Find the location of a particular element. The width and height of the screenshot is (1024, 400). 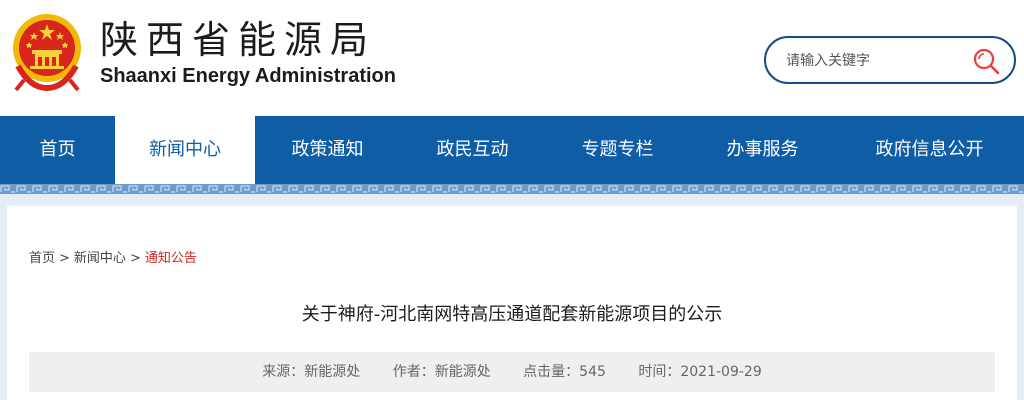

breadcrumb-notices: 通知公告 is located at coordinates (171, 258).